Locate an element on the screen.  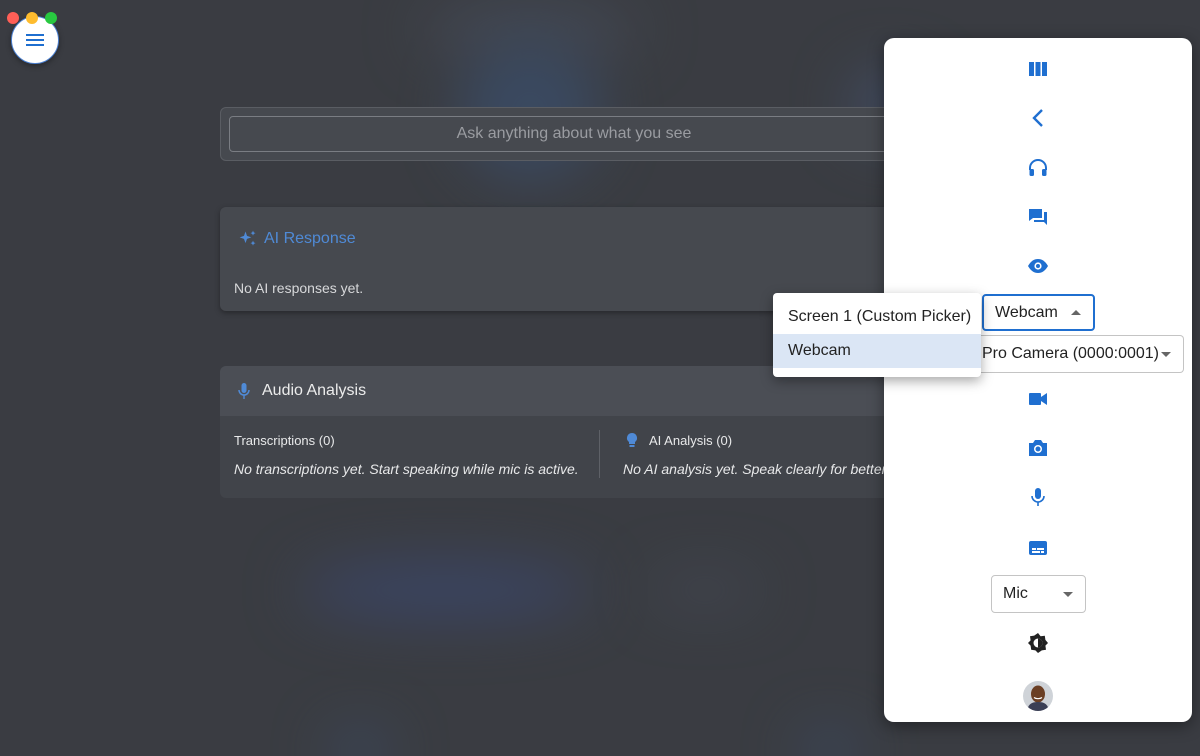
eye-icon is located at coordinates (1038, 266).